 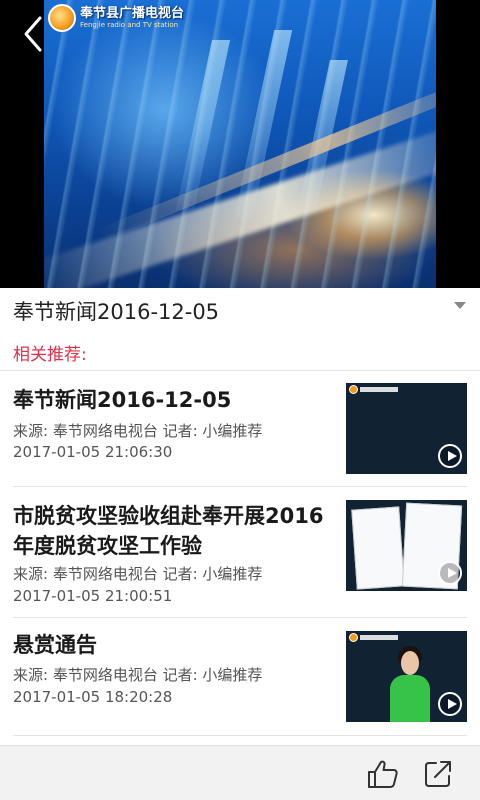 I want to click on related-recommend-header: 相关推荐:, so click(x=50, y=355).